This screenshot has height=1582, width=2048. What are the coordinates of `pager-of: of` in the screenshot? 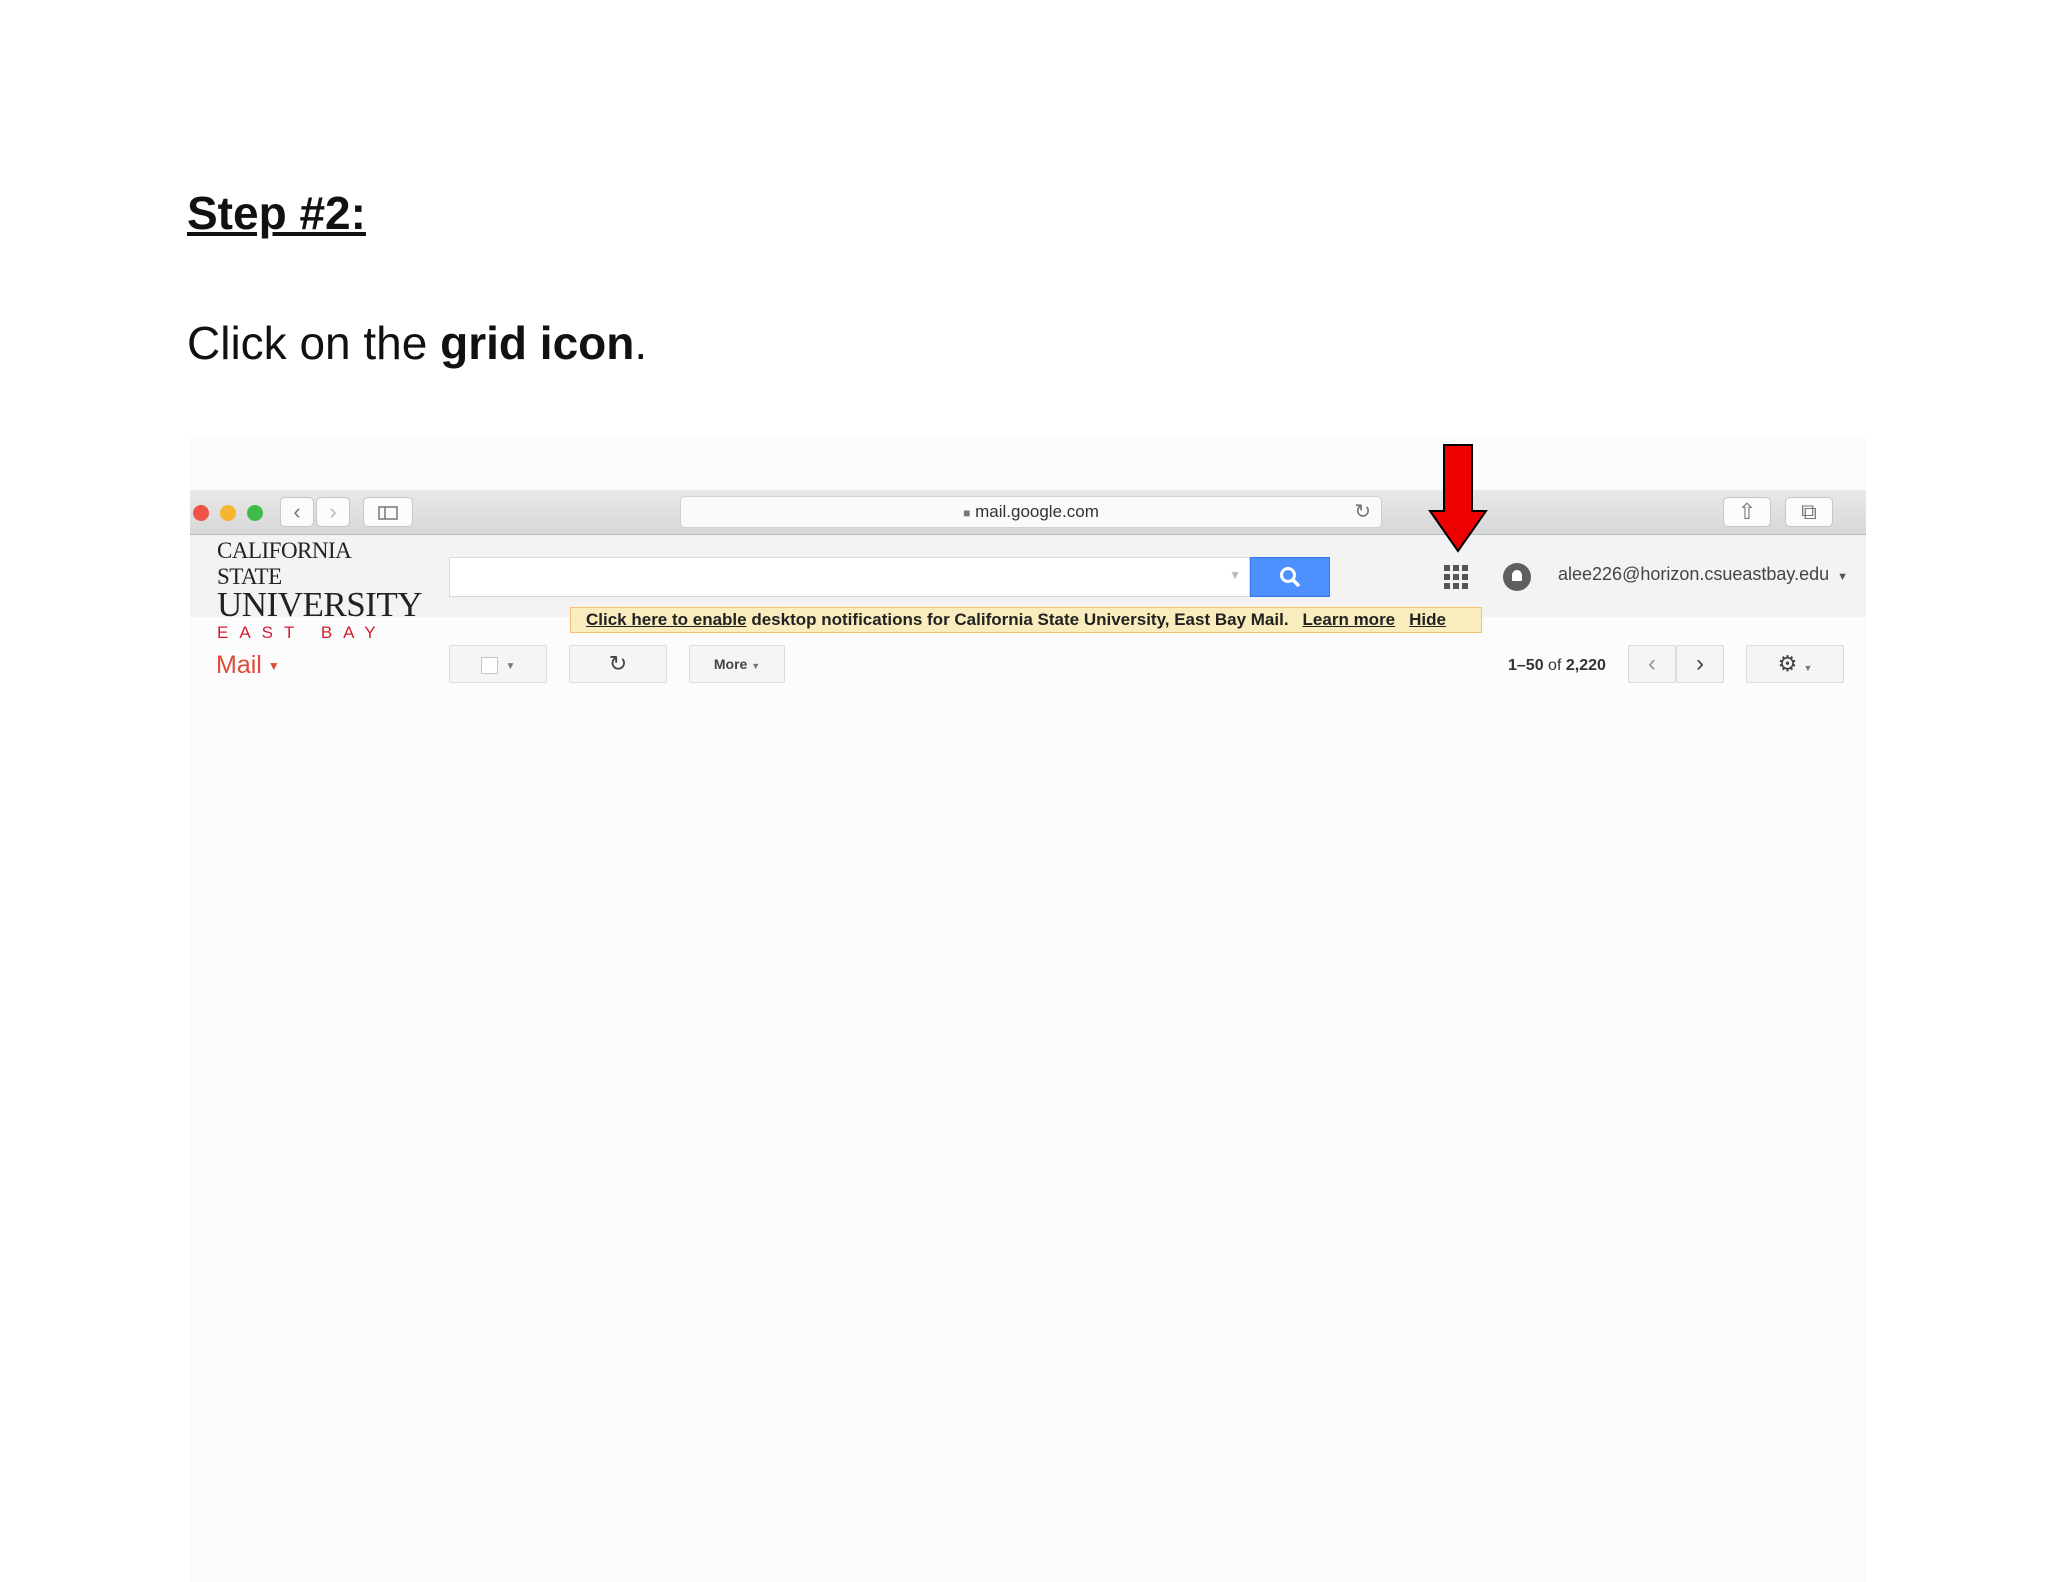 It's located at (1555, 665).